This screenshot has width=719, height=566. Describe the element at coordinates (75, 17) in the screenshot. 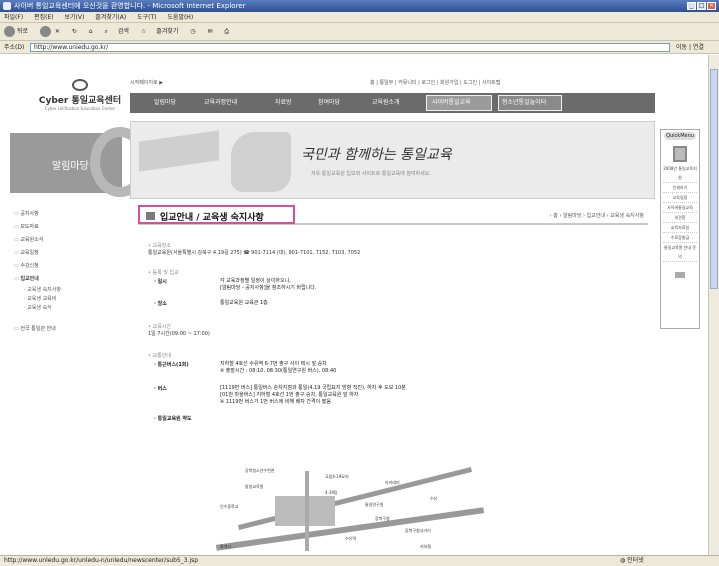

I see `menu-view: 보기(V)` at that location.